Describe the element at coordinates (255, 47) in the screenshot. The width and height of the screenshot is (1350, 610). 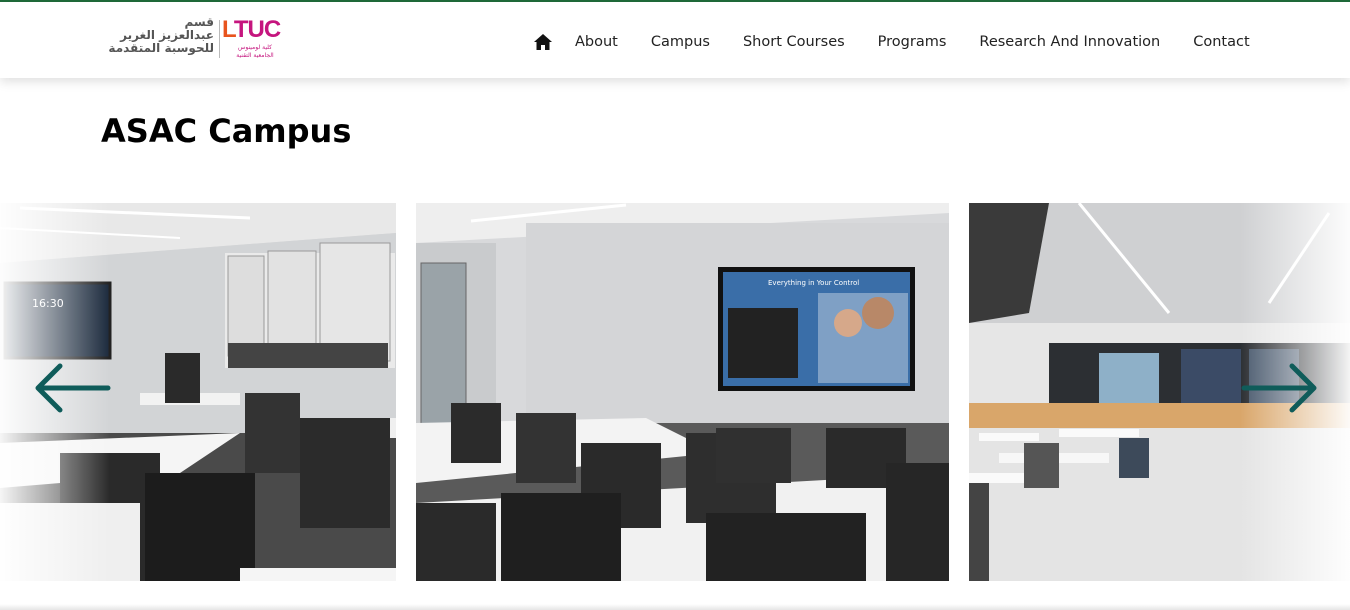
I see `ltuc-arabic-line-1: كلية لومينوس` at that location.